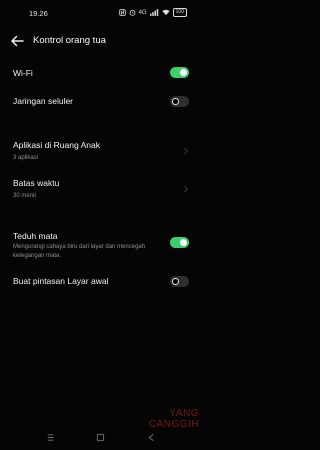 Image resolution: width=320 pixels, height=450 pixels. What do you see at coordinates (38, 13) in the screenshot?
I see `status-time: 19.26` at bounding box center [38, 13].